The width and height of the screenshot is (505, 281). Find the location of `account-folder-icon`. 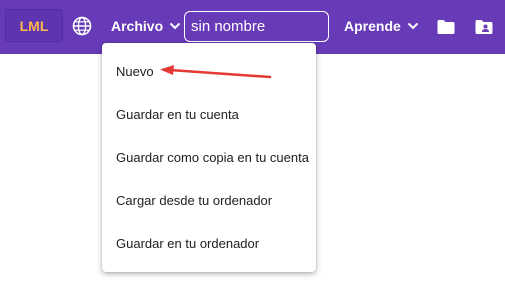

account-folder-icon is located at coordinates (484, 27).